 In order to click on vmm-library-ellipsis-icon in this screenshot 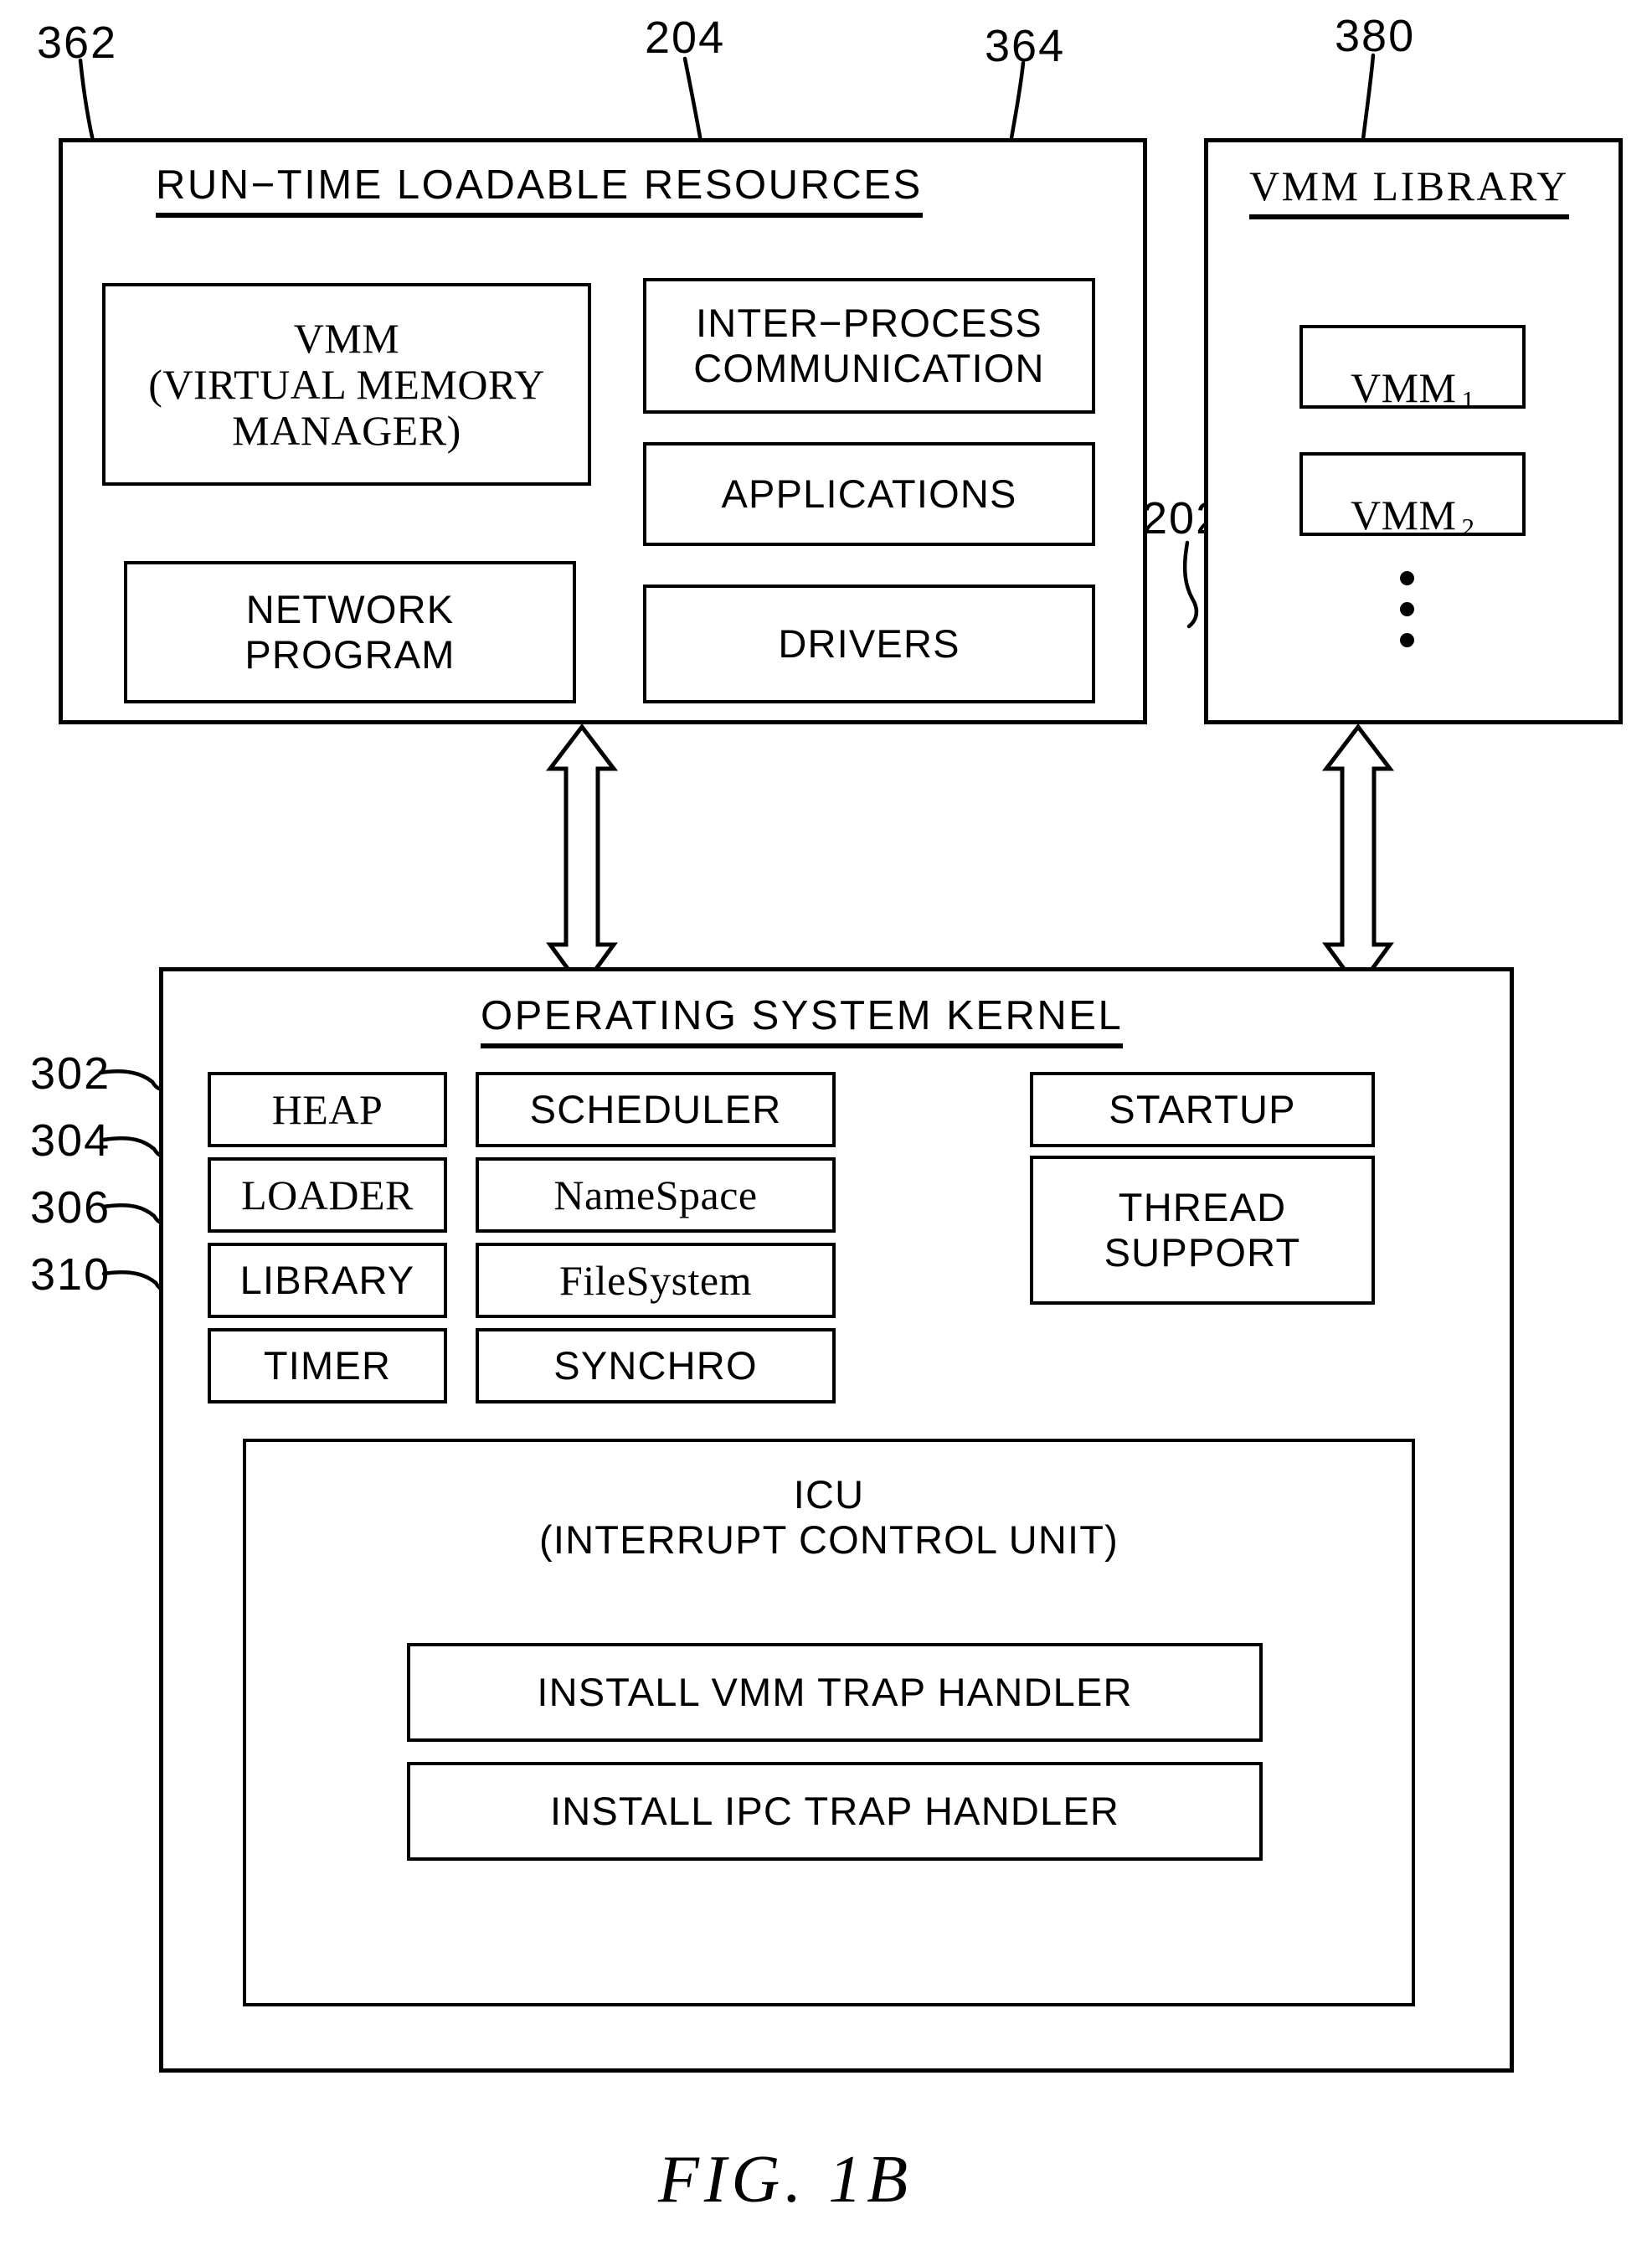, I will do `click(1407, 609)`.